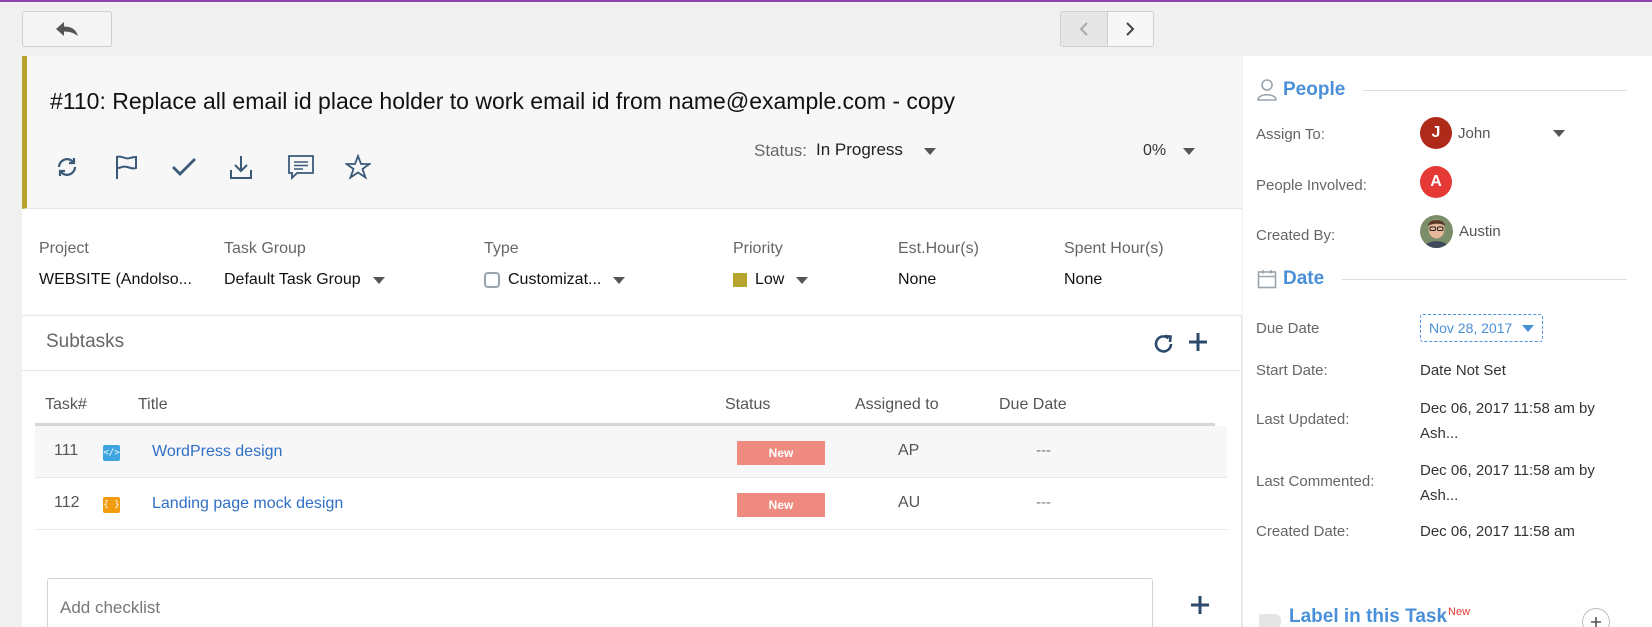 The height and width of the screenshot is (627, 1652). Describe the element at coordinates (1131, 29) in the screenshot. I see `next-task-button` at that location.